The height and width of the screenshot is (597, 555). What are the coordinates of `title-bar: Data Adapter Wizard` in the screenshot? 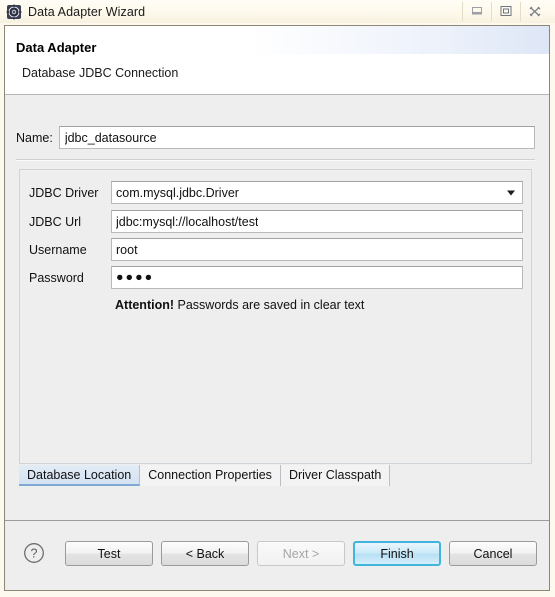 It's located at (277, 11).